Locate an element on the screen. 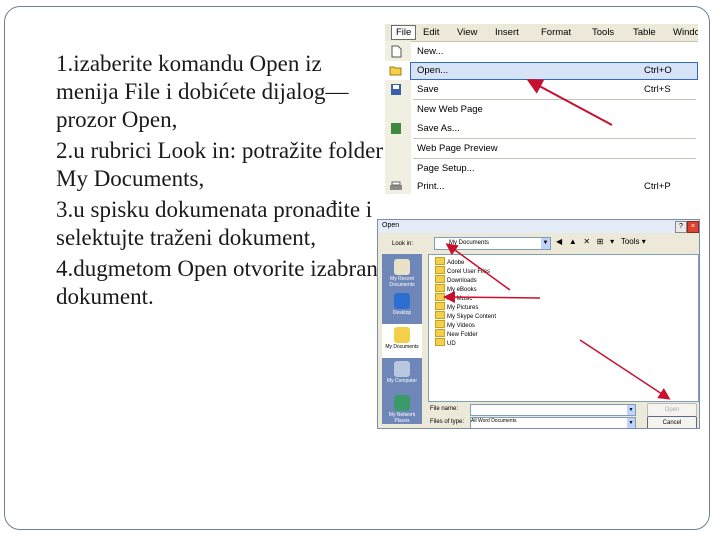 The width and height of the screenshot is (720, 540). desktop-icon is located at coordinates (402, 301).